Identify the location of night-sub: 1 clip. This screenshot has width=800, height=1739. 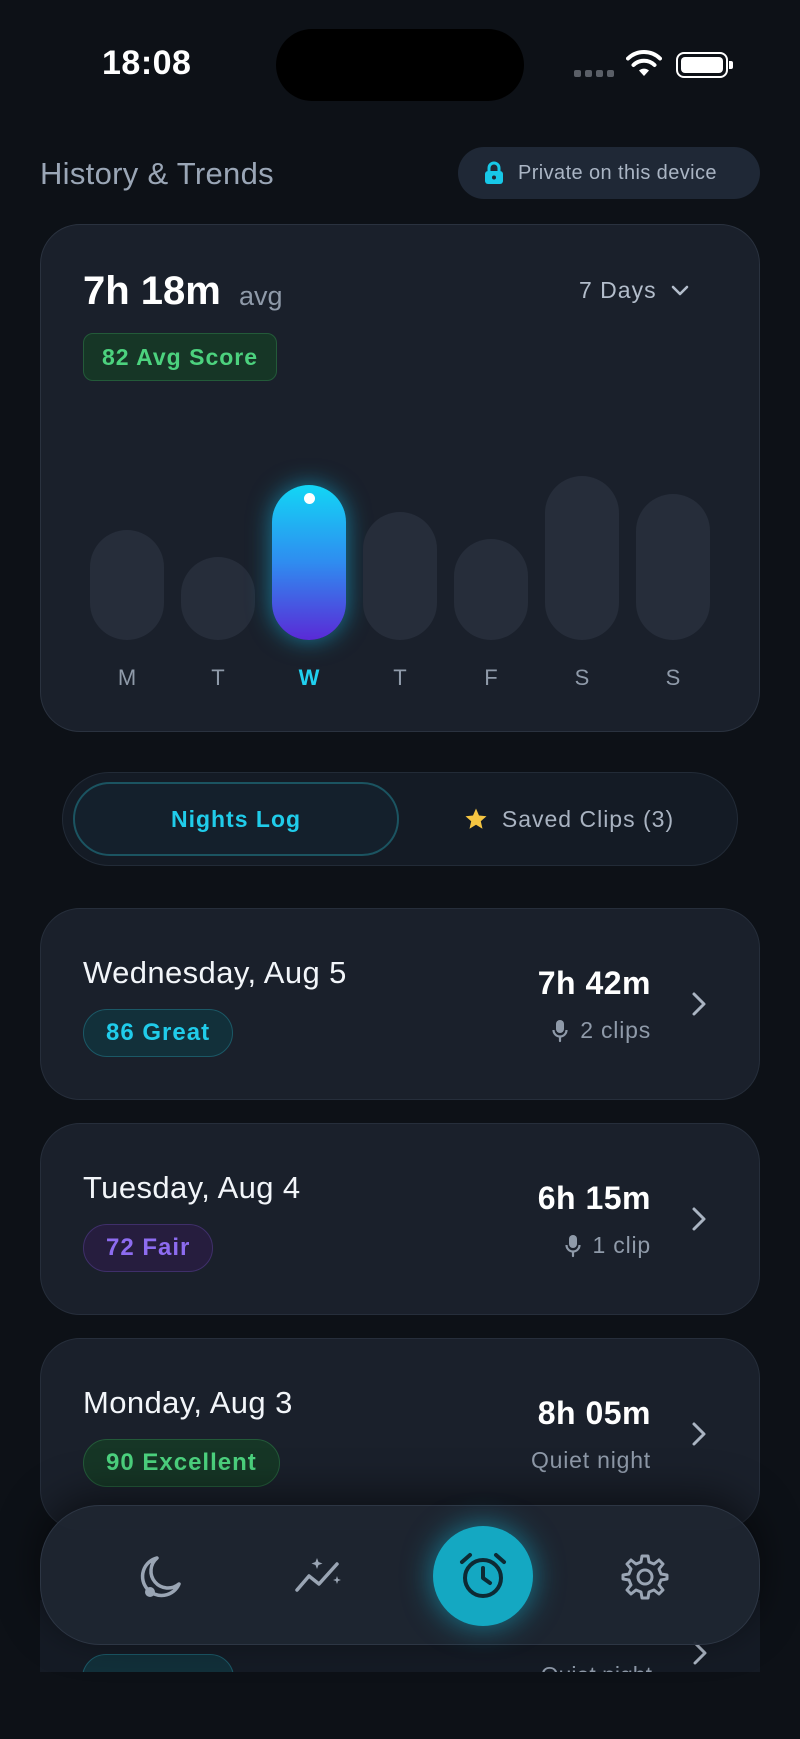
(608, 1245).